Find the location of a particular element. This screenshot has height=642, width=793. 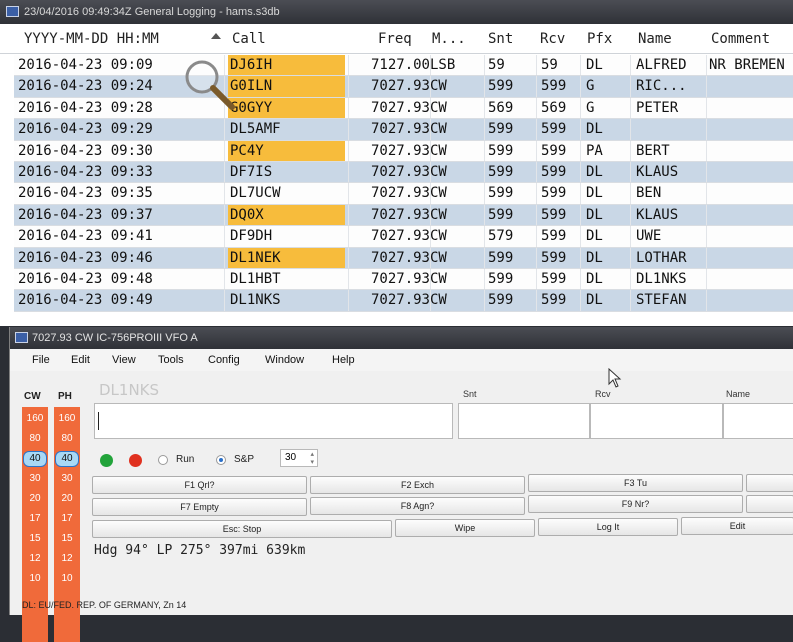

repeat-spinbox: 30 ▴ ▾ is located at coordinates (299, 458).